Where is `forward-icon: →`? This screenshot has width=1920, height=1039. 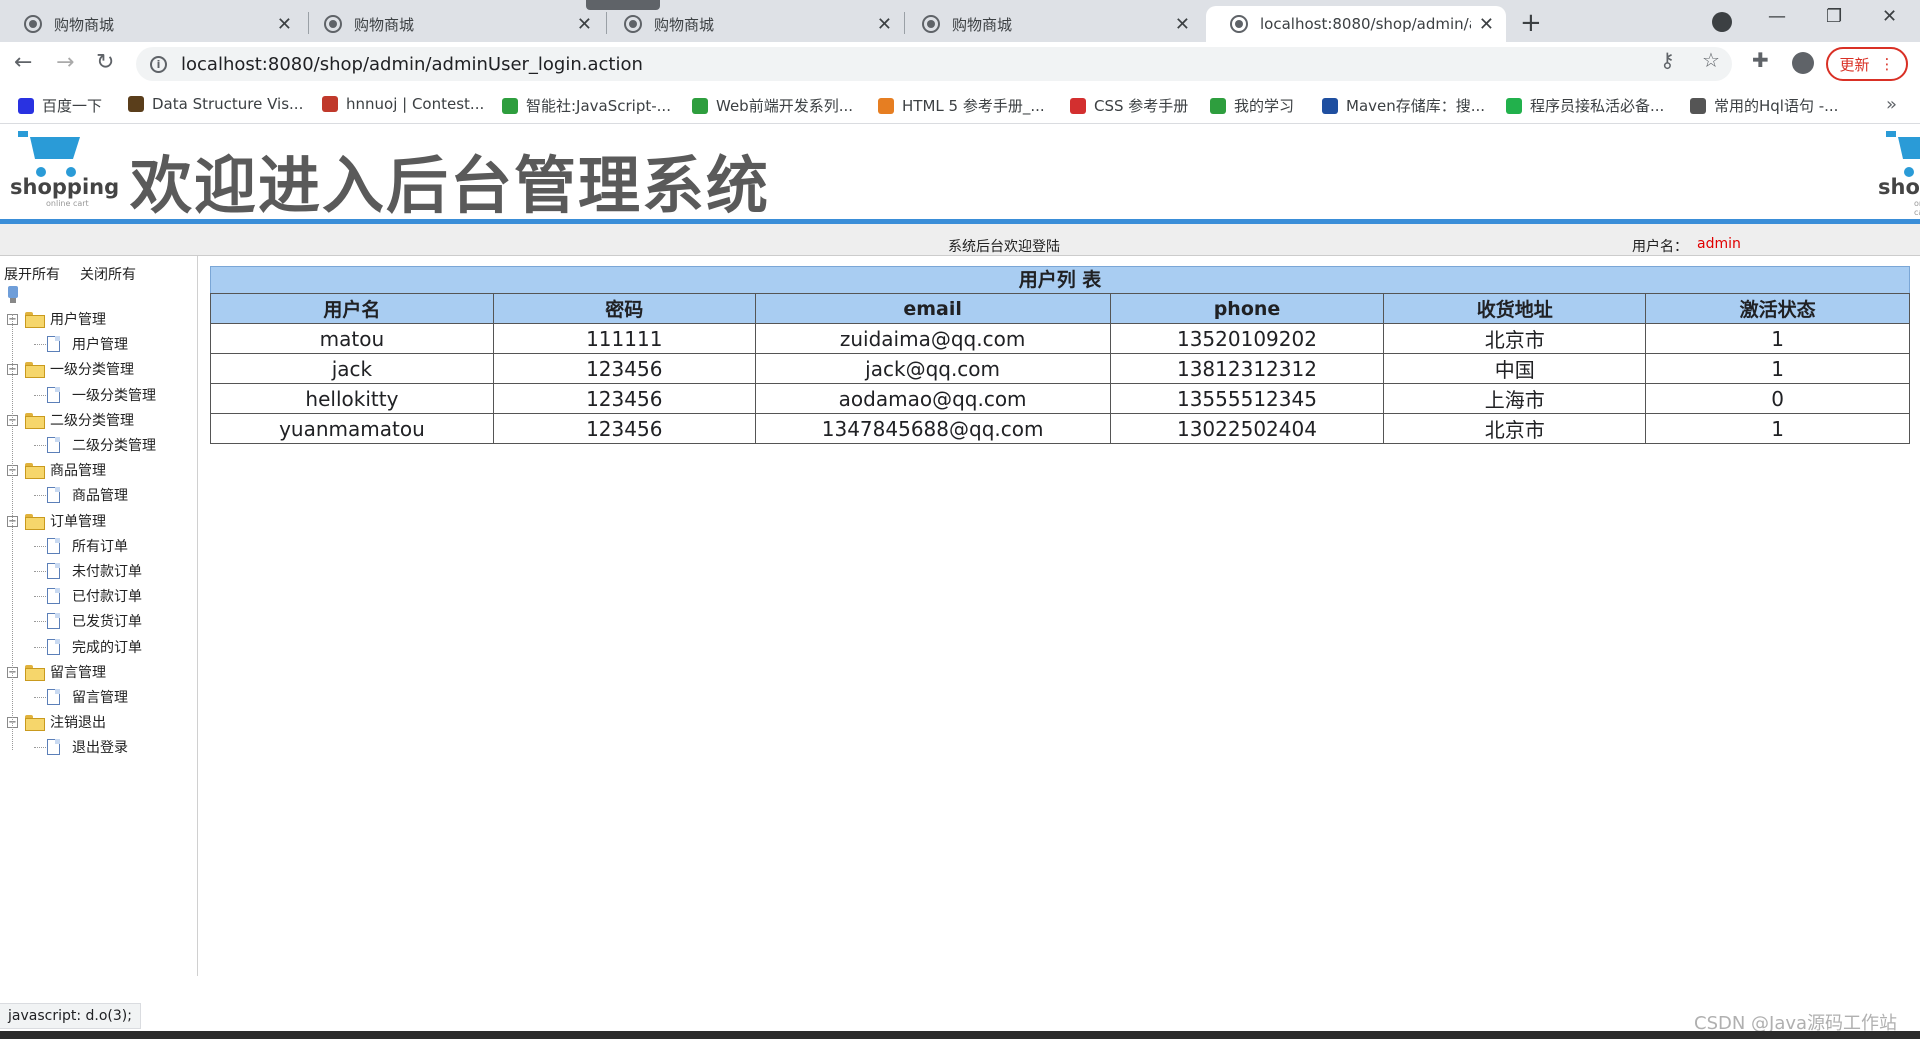
forward-icon: → is located at coordinates (65, 62).